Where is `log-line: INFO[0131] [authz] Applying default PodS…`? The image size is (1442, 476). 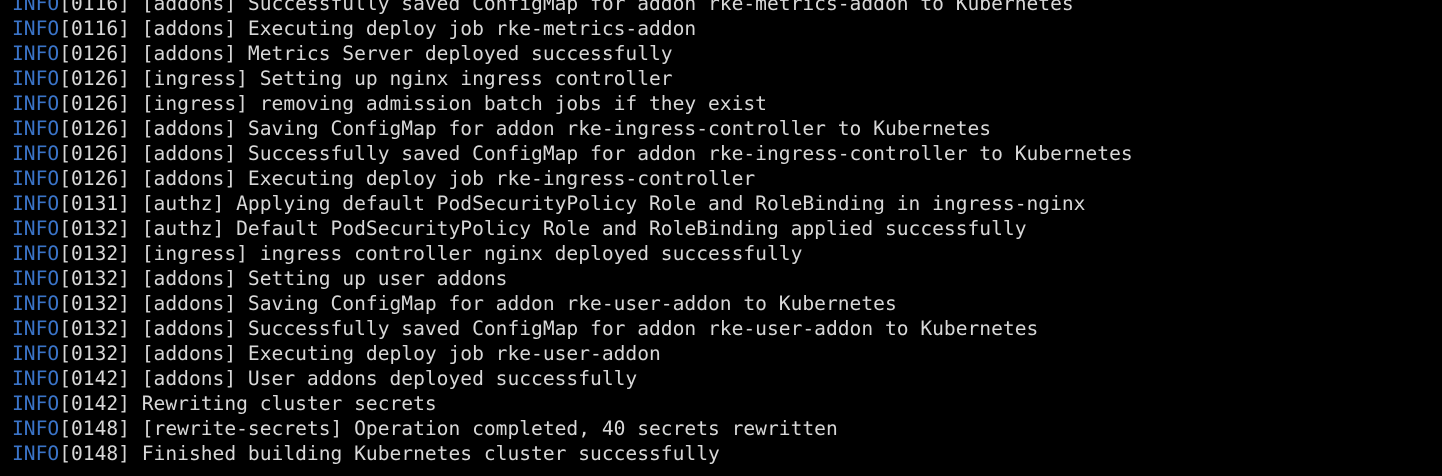
log-line: INFO[0131] [authz] Applying default PodS… is located at coordinates (572, 203).